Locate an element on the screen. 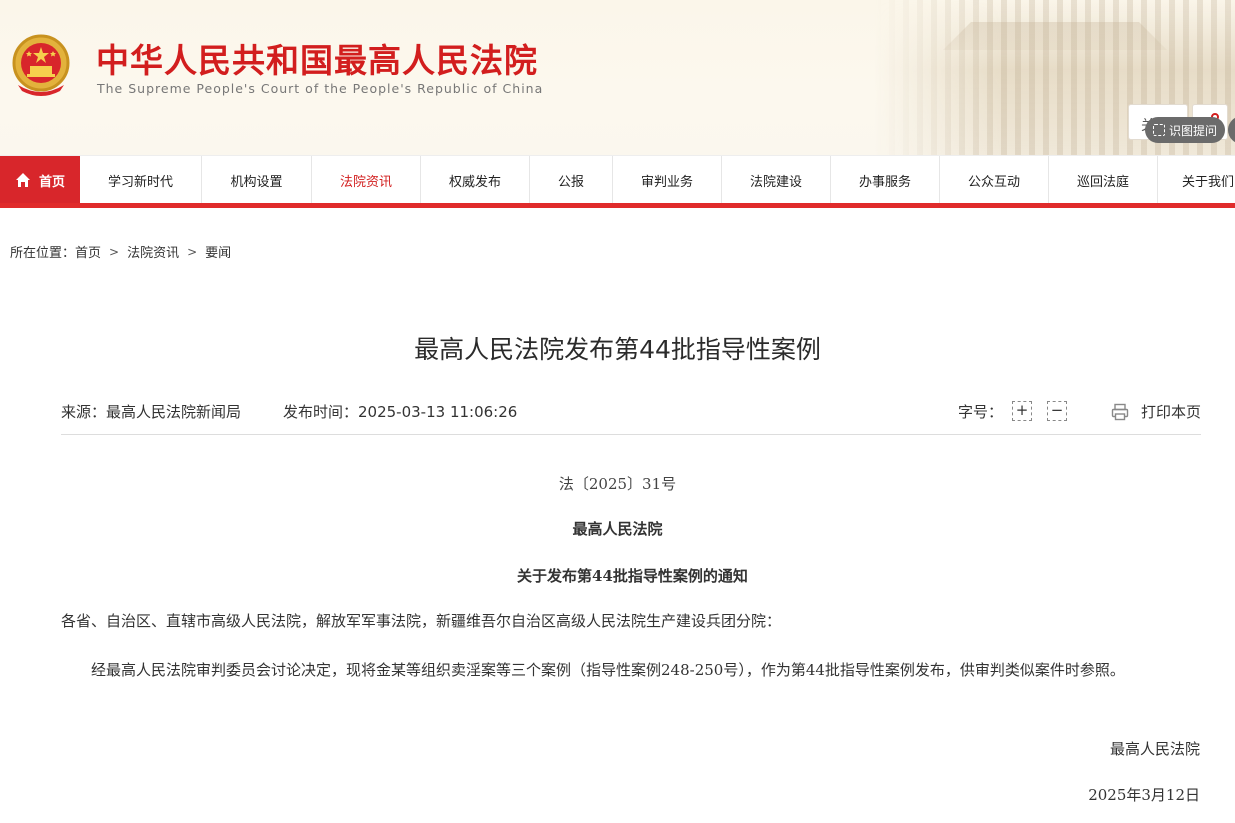  breadcrumb: 所在位置： 首页 > 法院资讯 > 要闻 is located at coordinates (120, 252).